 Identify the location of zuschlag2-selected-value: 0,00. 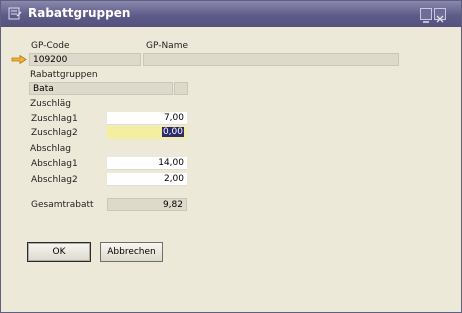
(172, 132).